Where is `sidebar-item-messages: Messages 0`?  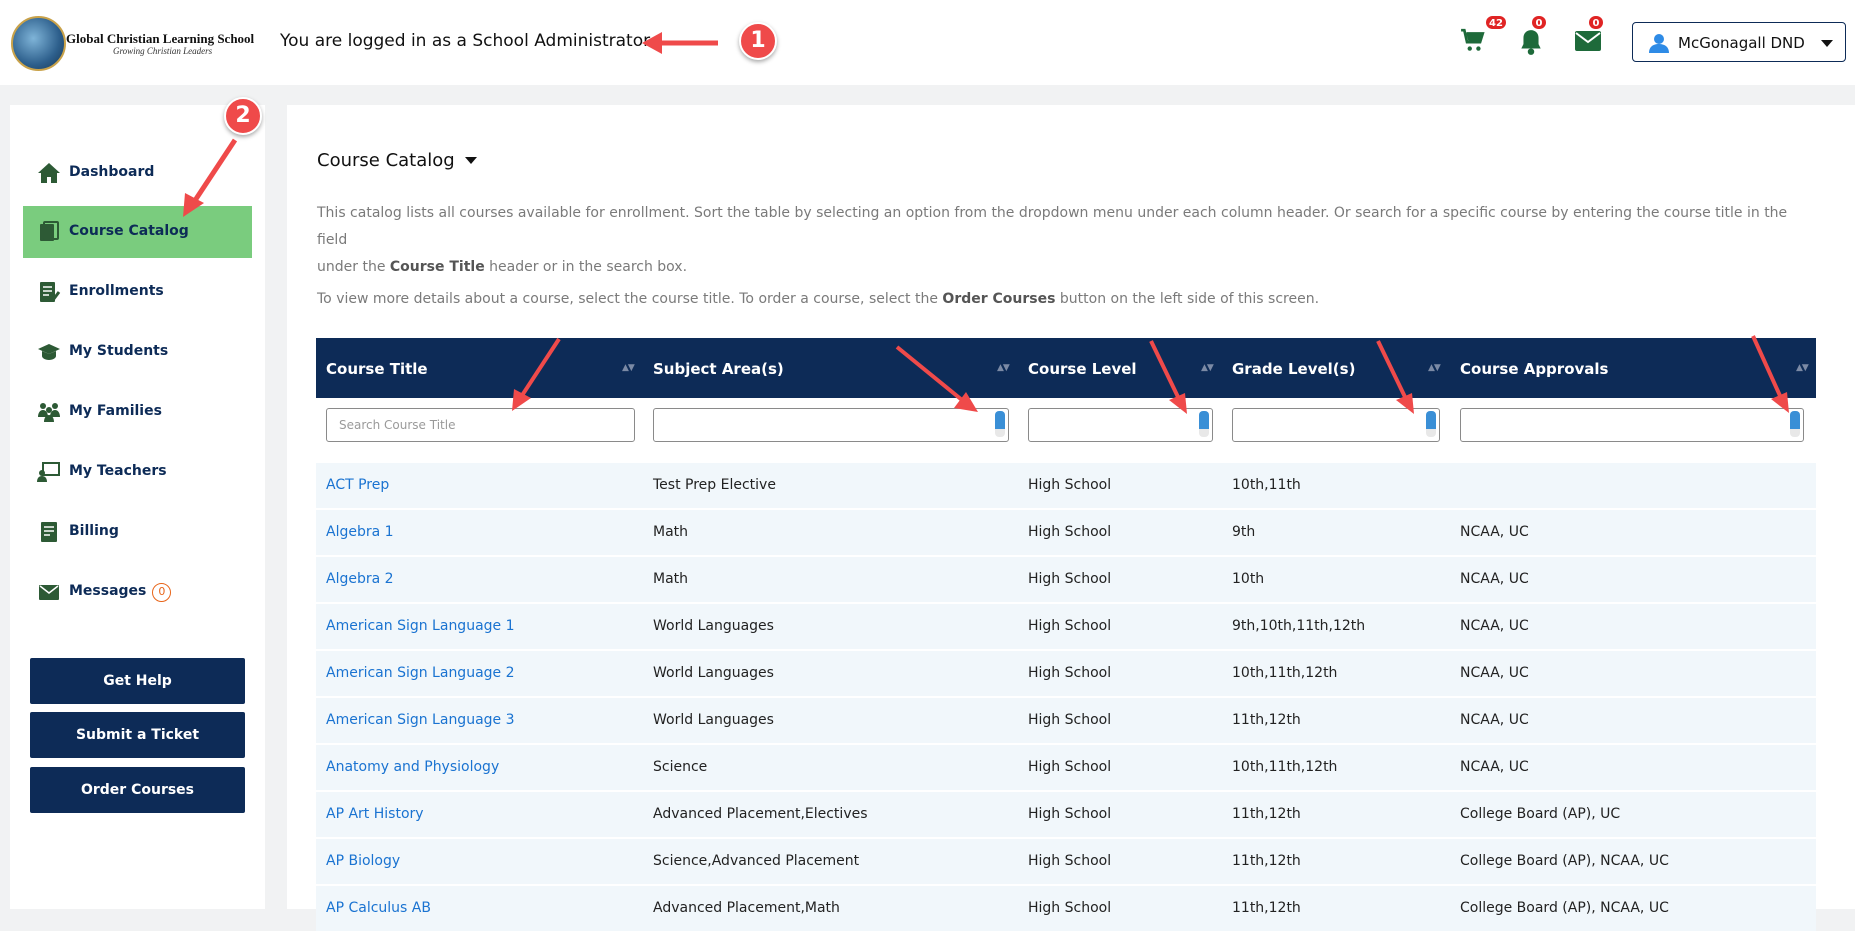
sidebar-item-messages: Messages 0 is located at coordinates (137, 592).